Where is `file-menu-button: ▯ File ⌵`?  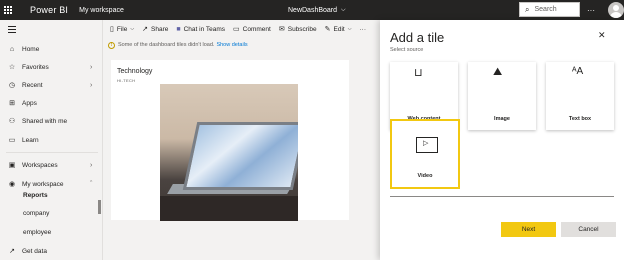
file-menu-button: ▯ File ⌵ is located at coordinates (122, 29).